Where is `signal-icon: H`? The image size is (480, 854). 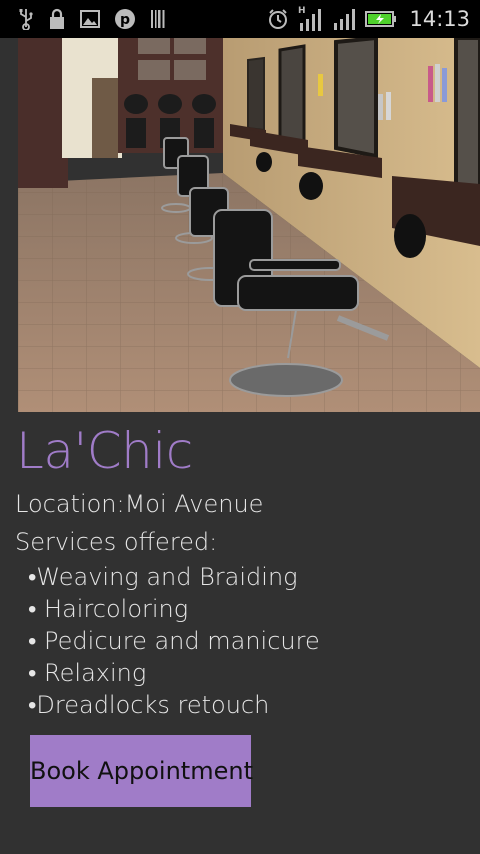
signal-icon: H is located at coordinates (311, 19).